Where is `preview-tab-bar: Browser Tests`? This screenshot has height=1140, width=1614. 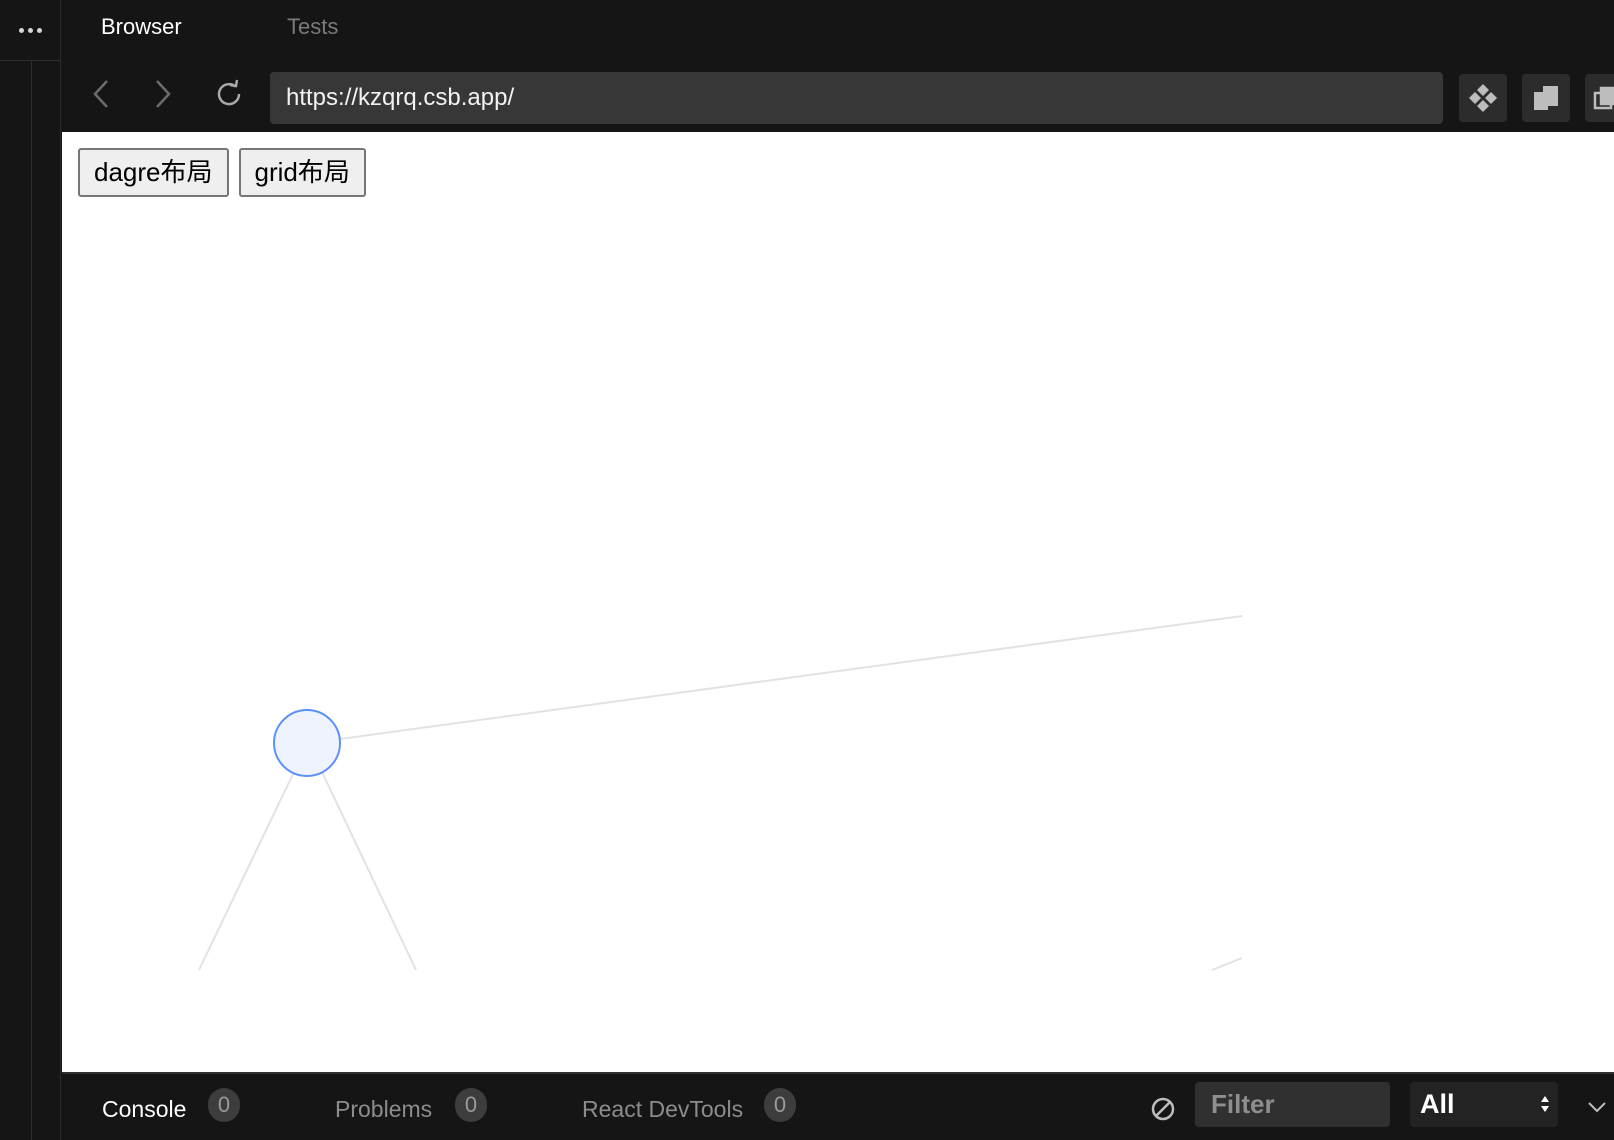 preview-tab-bar: Browser Tests is located at coordinates (837, 28).